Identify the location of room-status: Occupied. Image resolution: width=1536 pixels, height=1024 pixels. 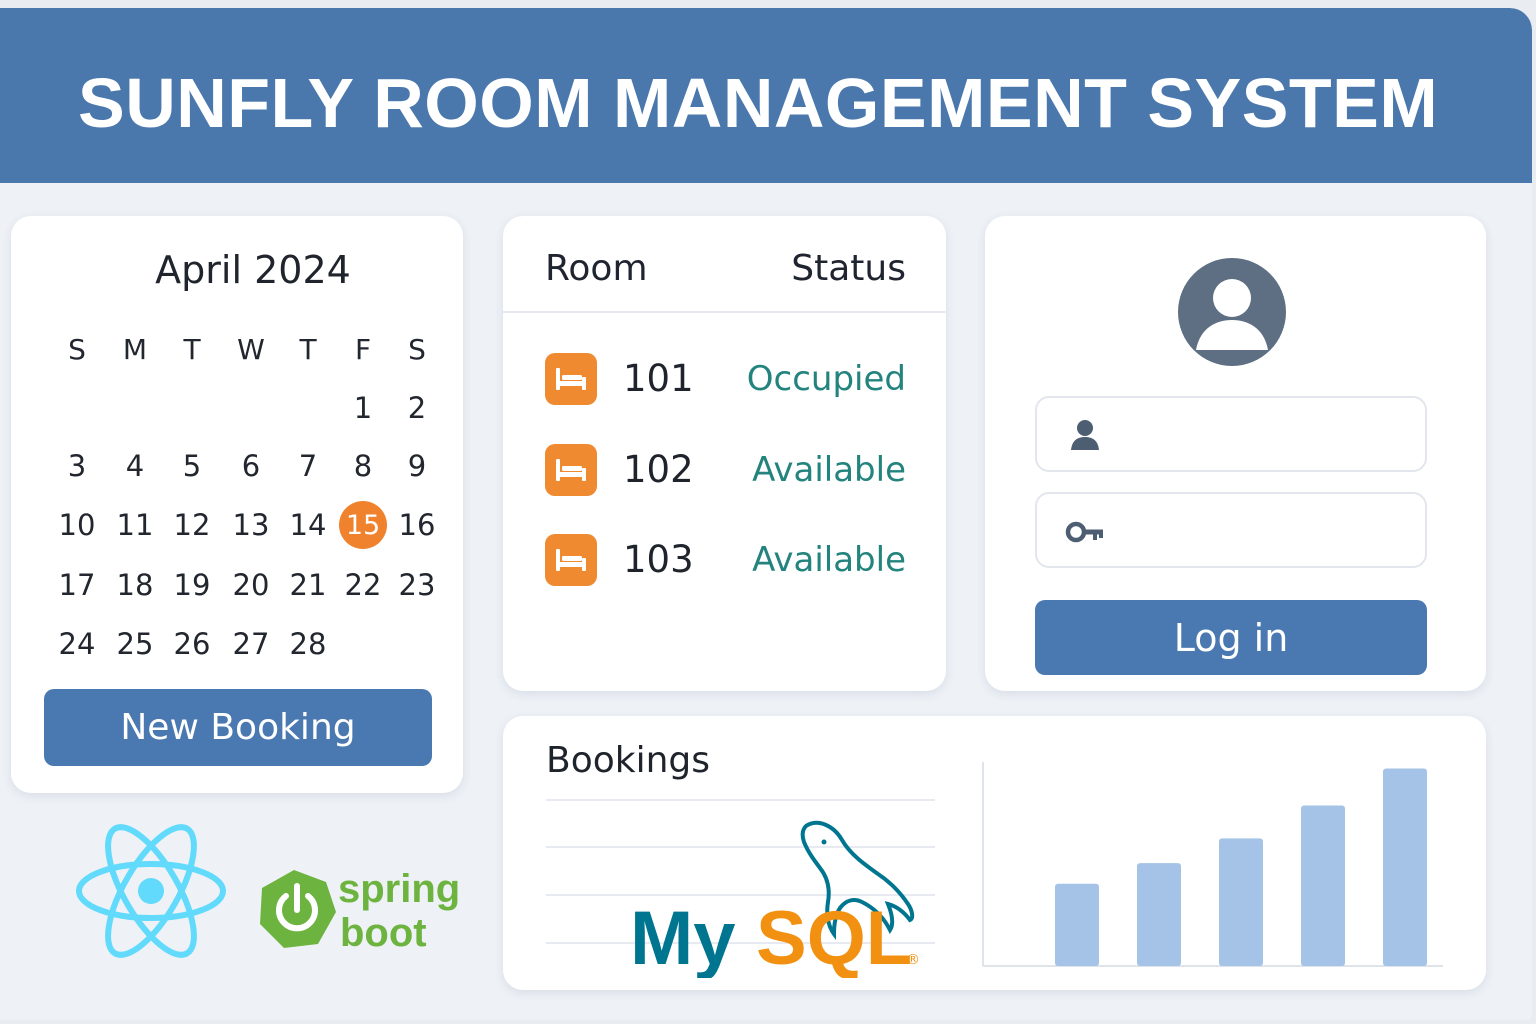
(826, 379).